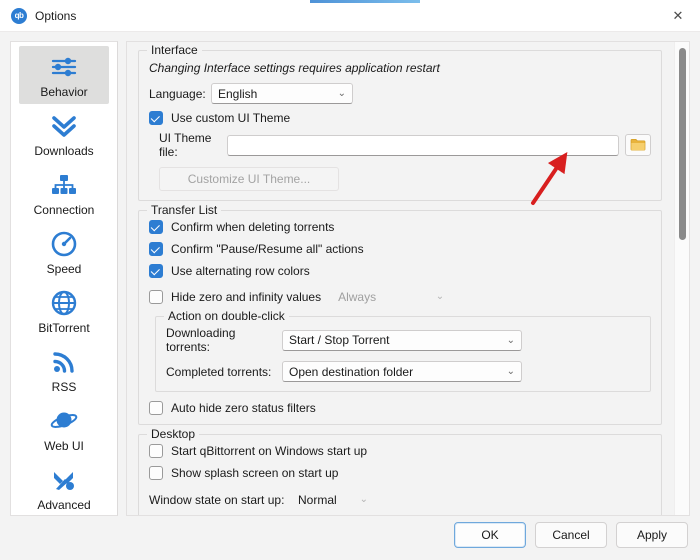  Describe the element at coordinates (64, 446) in the screenshot. I see `sidebar-item-label: Web UI` at that location.